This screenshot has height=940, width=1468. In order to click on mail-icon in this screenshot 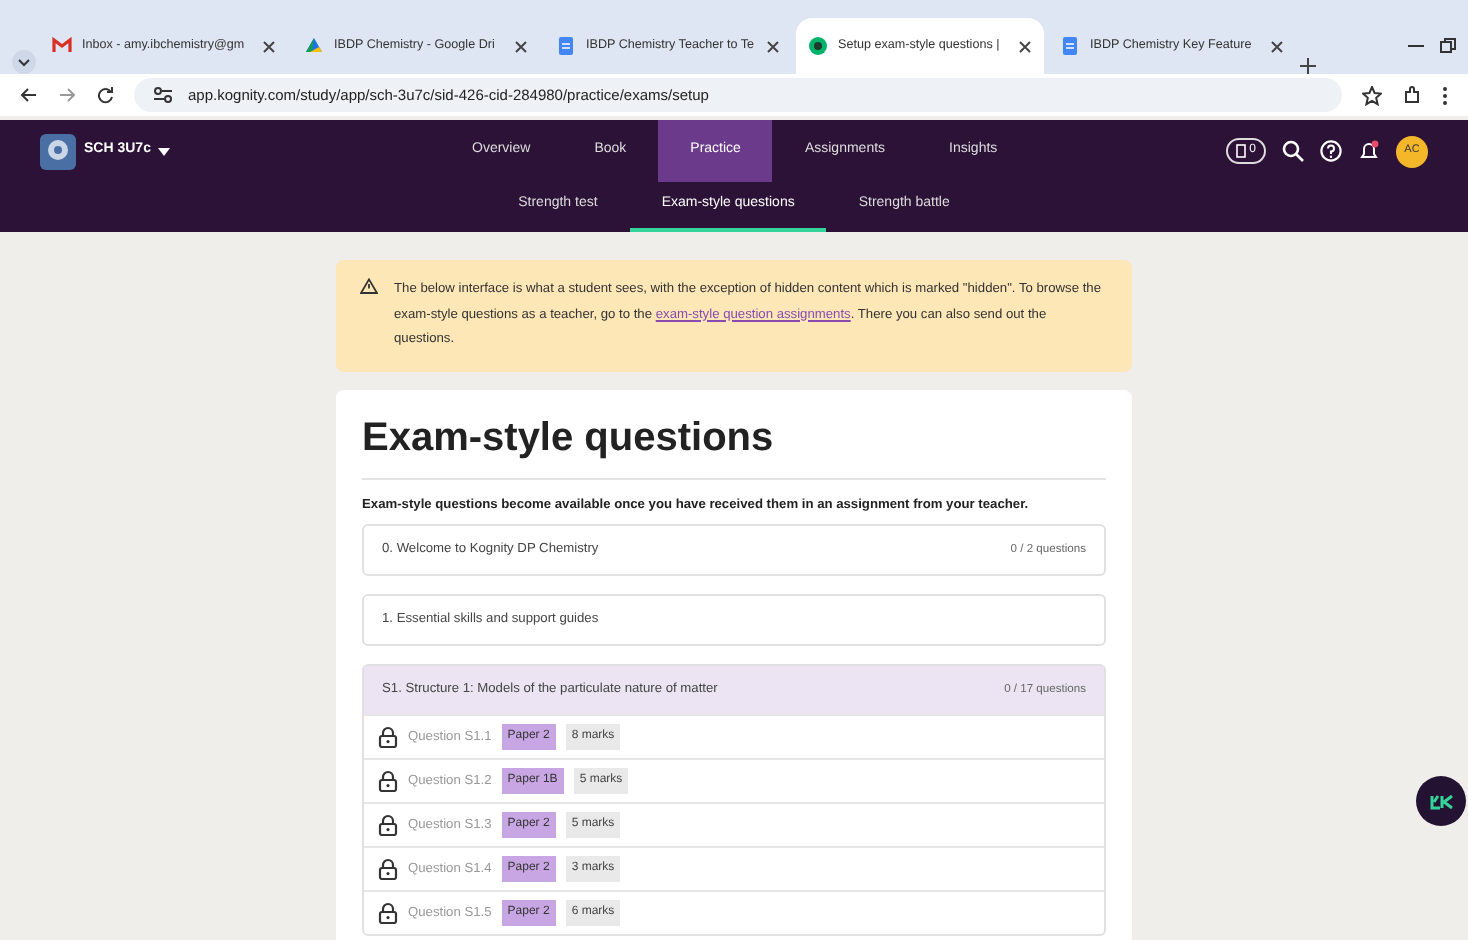, I will do `click(62, 46)`.